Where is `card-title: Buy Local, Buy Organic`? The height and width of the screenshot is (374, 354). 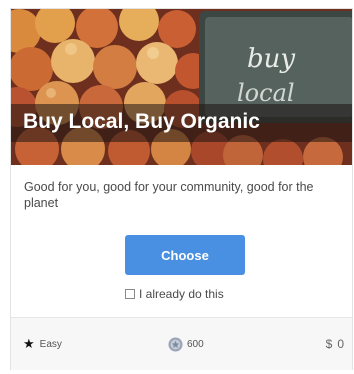 card-title: Buy Local, Buy Organic is located at coordinates (141, 121).